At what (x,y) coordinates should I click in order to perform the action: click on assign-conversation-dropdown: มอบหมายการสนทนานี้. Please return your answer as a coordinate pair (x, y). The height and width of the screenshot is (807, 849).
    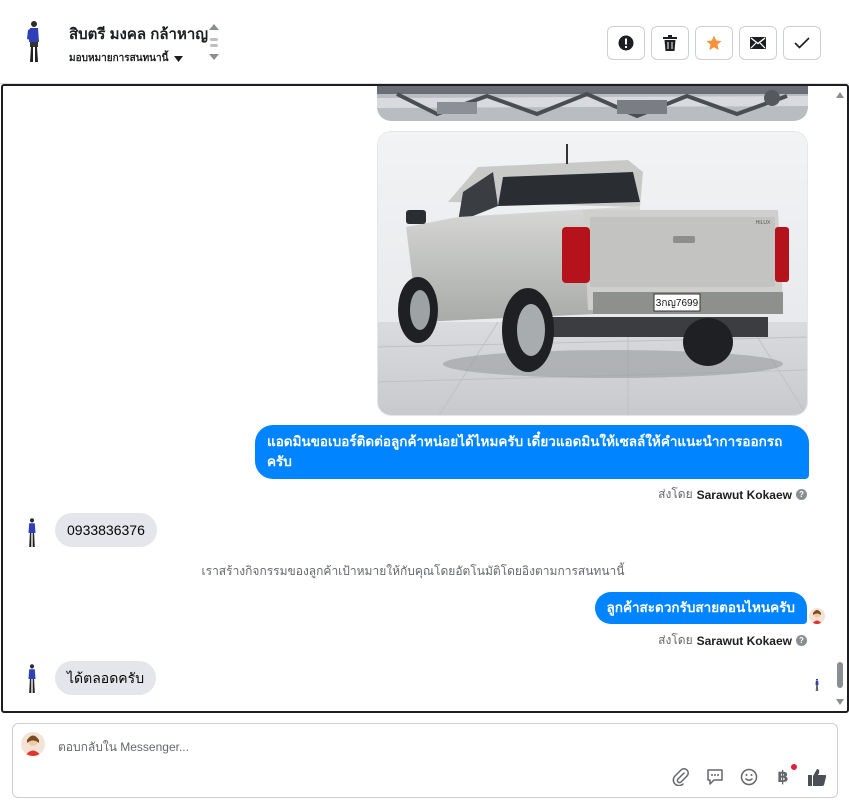
    Looking at the image, I should click on (126, 58).